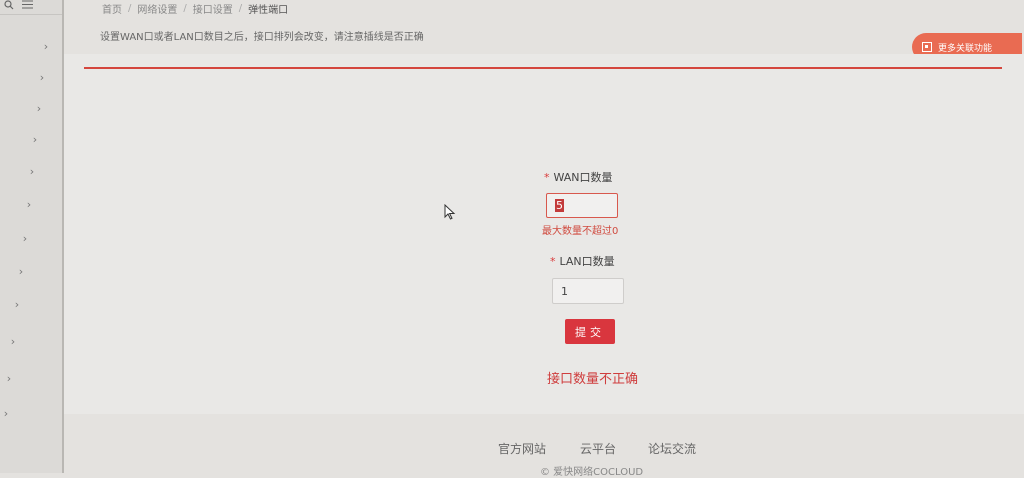  I want to click on sidebar-toolbar, so click(31, 7).